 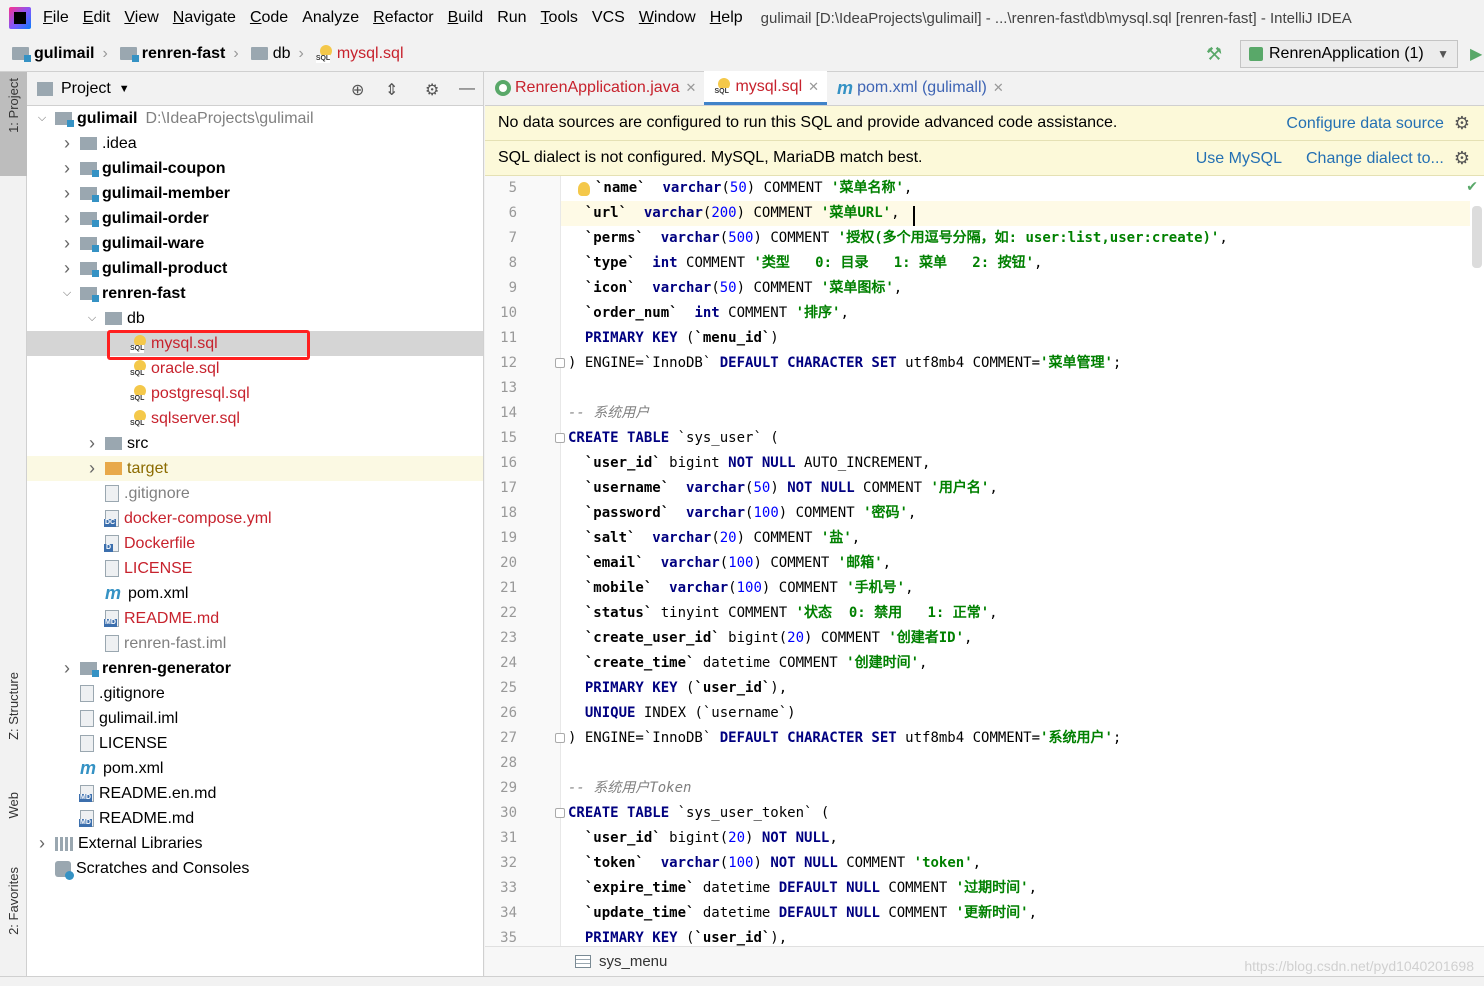 I want to click on menu-file: File, so click(x=56, y=18).